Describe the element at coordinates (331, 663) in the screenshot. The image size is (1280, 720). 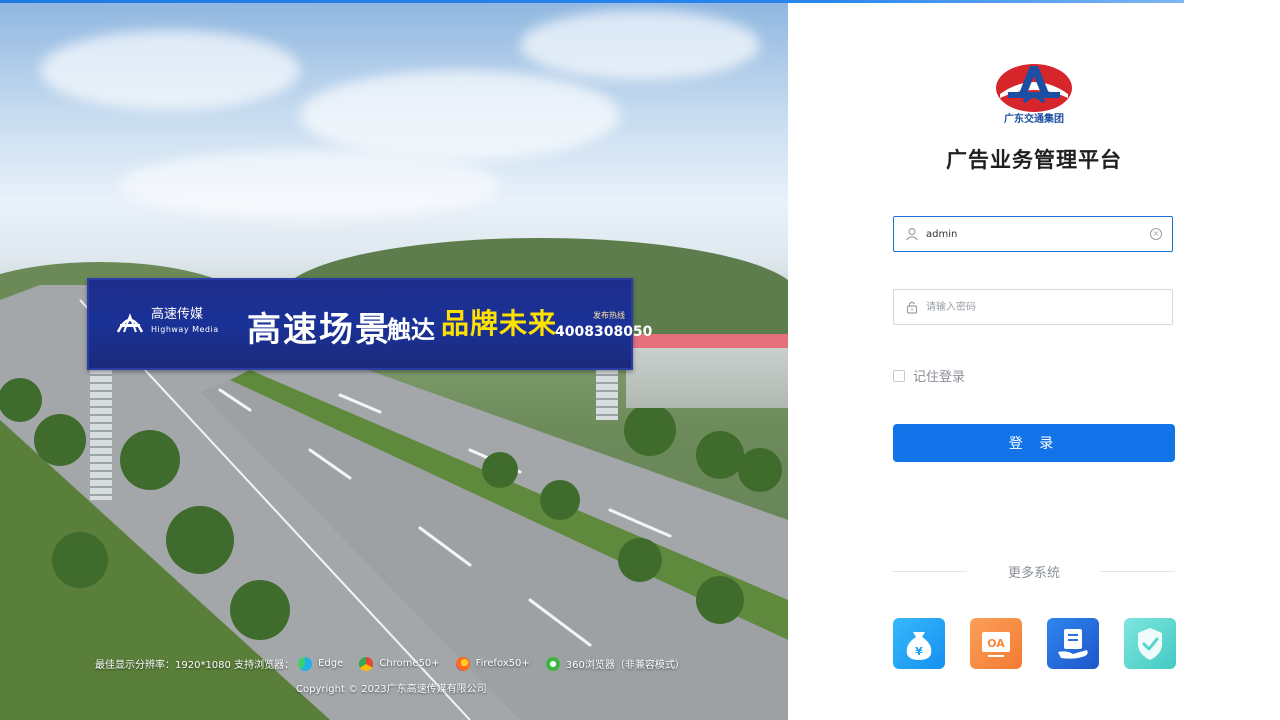
I see `browser-label: Edge` at that location.